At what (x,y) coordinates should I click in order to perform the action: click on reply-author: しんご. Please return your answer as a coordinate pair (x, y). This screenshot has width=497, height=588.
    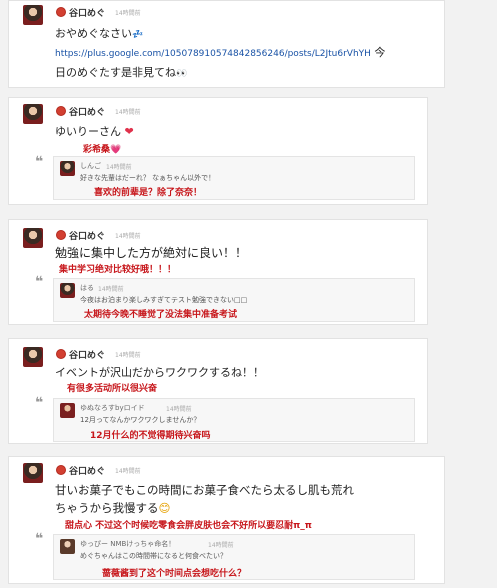
    Looking at the image, I should click on (90, 166).